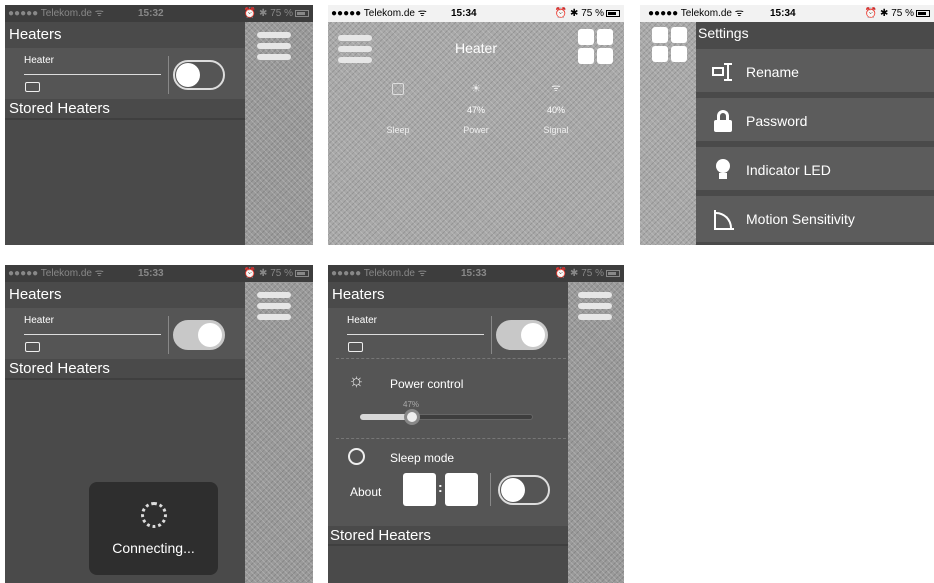  Describe the element at coordinates (398, 130) in the screenshot. I see `stat-label: Sleep` at that location.